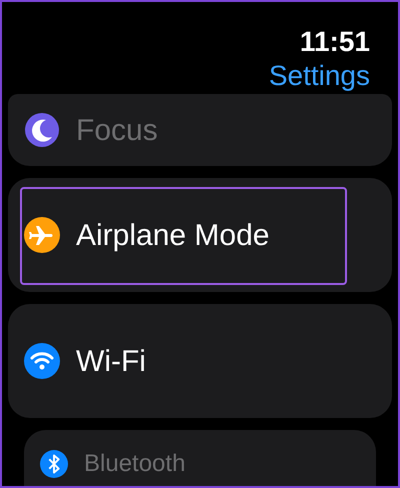 The image size is (400, 488). Describe the element at coordinates (117, 130) in the screenshot. I see `row-label: Focus` at that location.